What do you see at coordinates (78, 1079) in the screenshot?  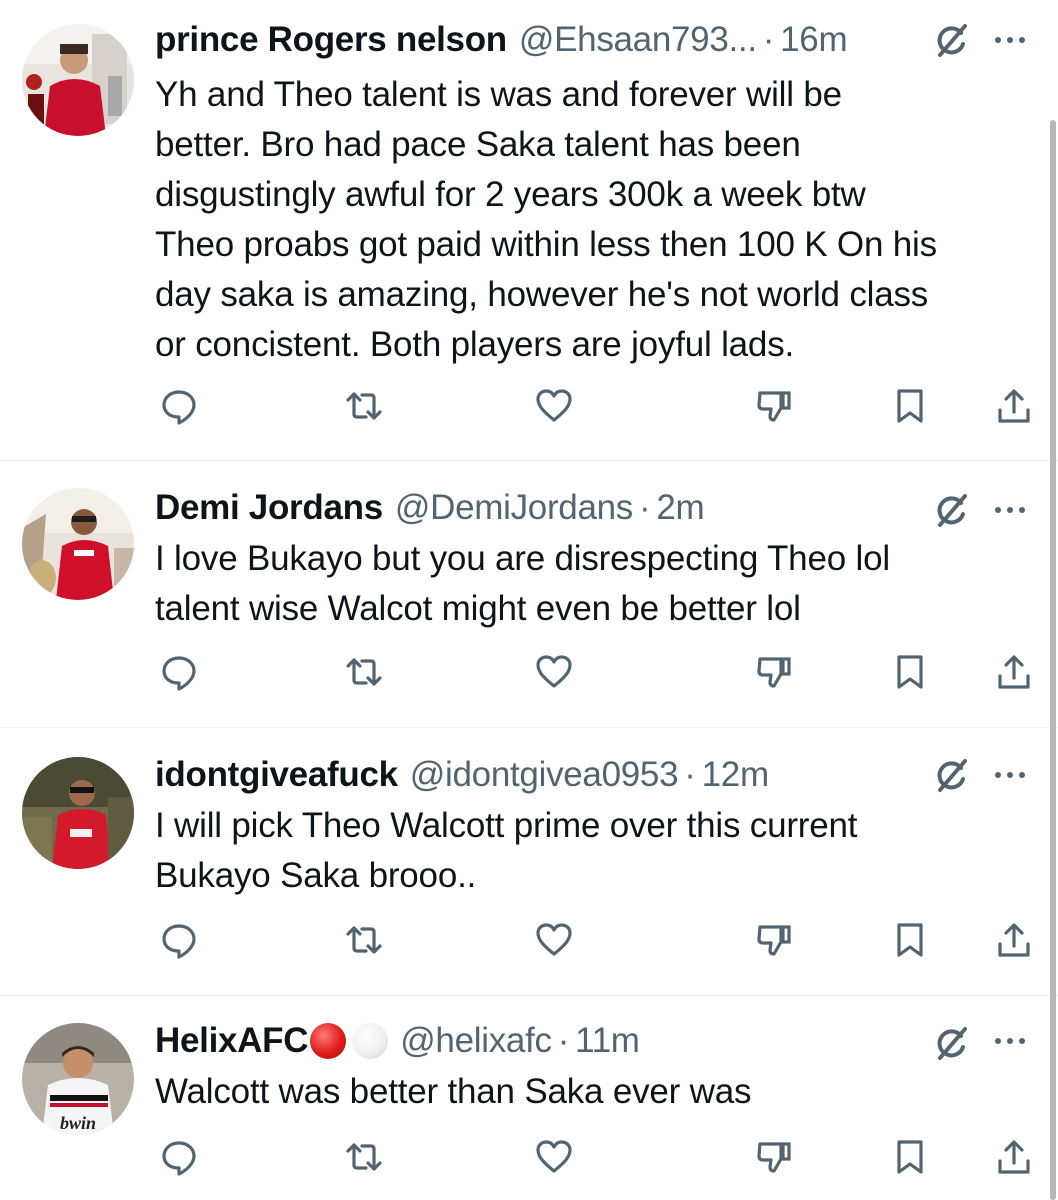 I see `avatar: bwin` at bounding box center [78, 1079].